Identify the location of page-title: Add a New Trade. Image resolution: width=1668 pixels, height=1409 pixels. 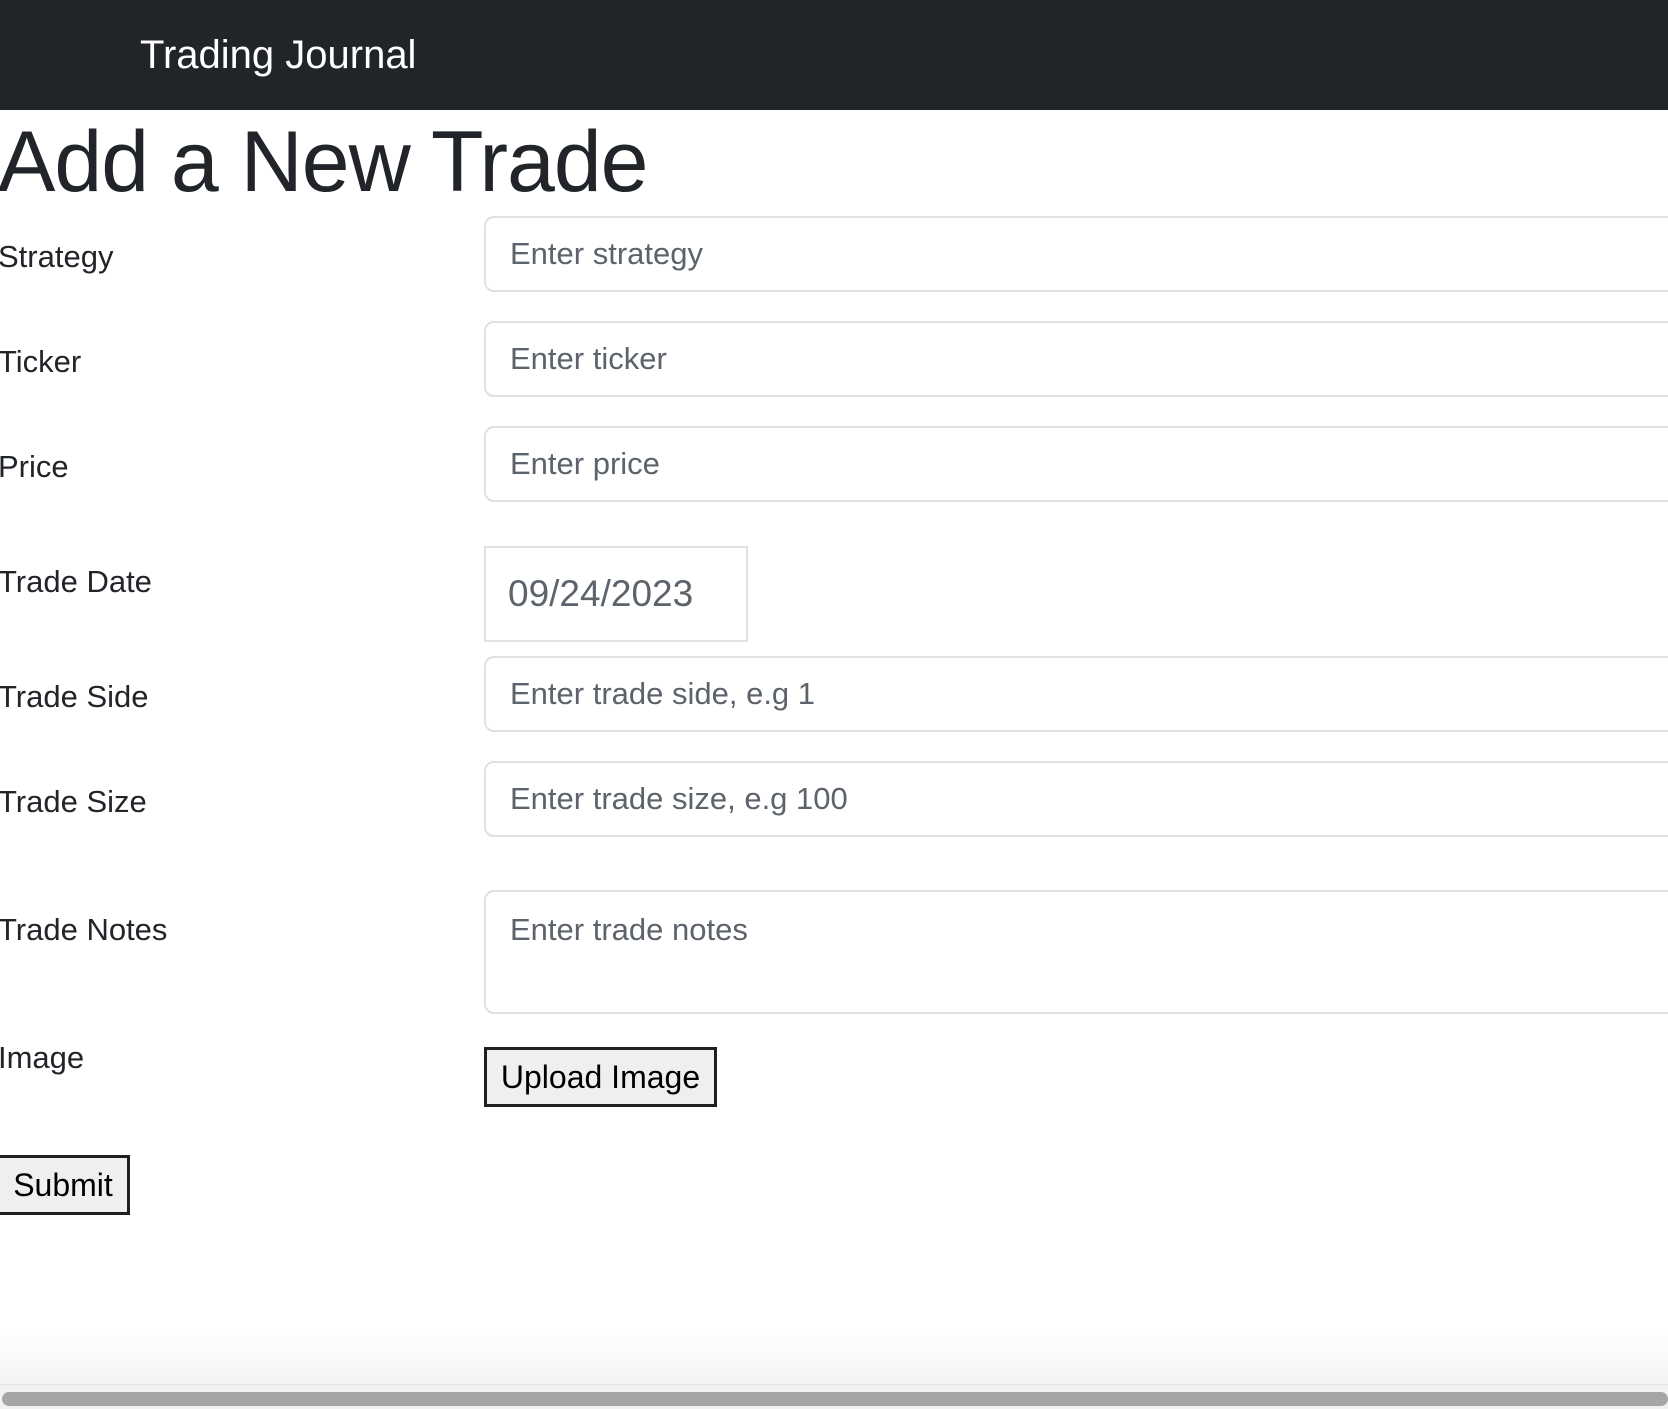
(324, 162).